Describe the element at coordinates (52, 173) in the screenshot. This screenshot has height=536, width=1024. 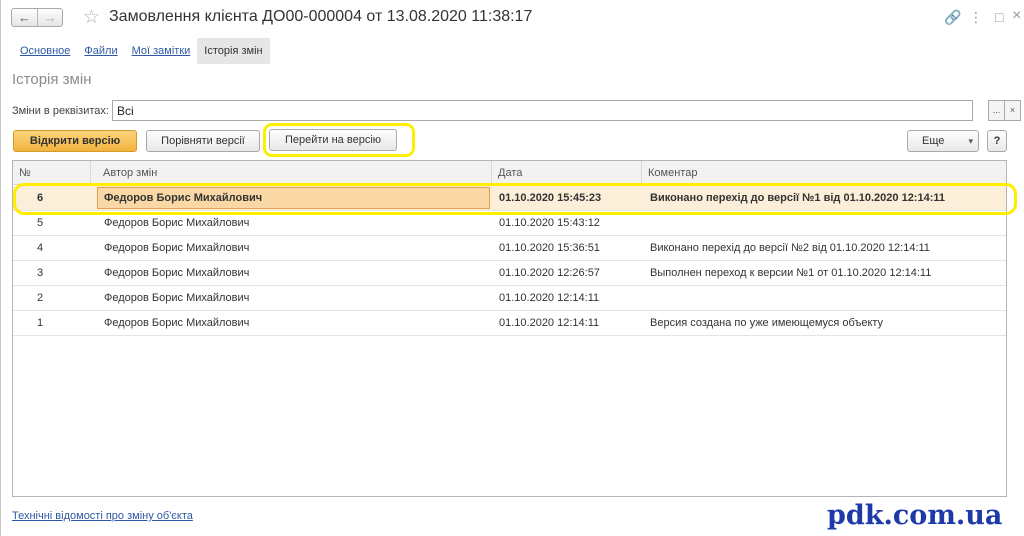
I see `column-header-number: №` at that location.